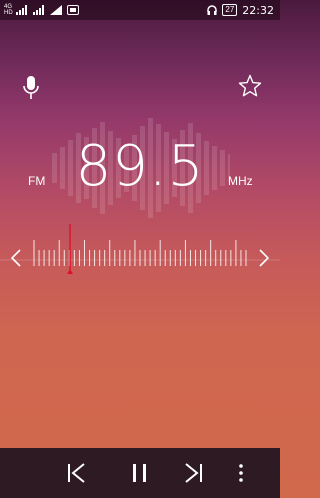 Image resolution: width=320 pixels, height=498 pixels. Describe the element at coordinates (37, 181) in the screenshot. I see `band-label: FM` at that location.